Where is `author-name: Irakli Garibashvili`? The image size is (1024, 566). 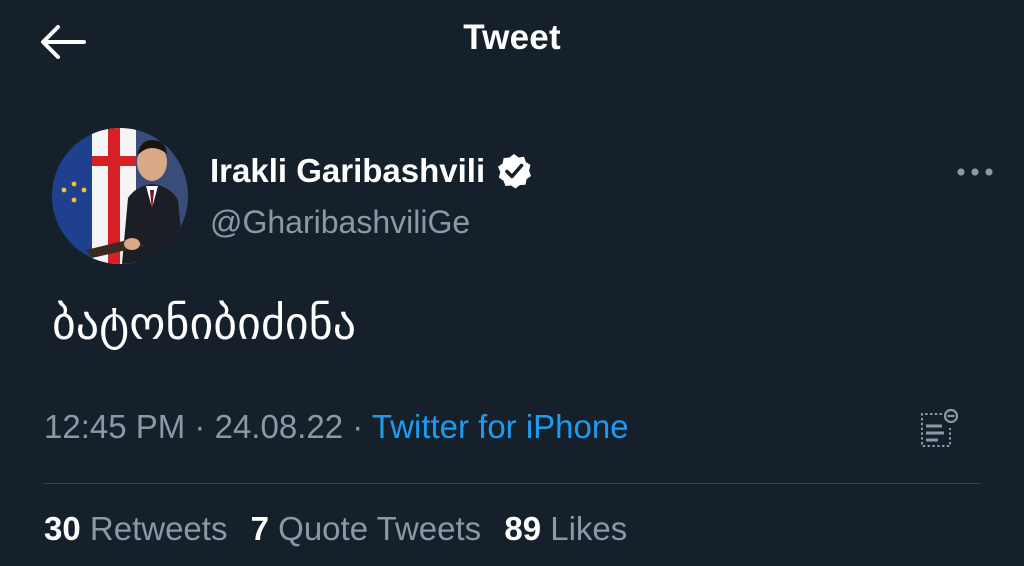
author-name: Irakli Garibashvili is located at coordinates (371, 171).